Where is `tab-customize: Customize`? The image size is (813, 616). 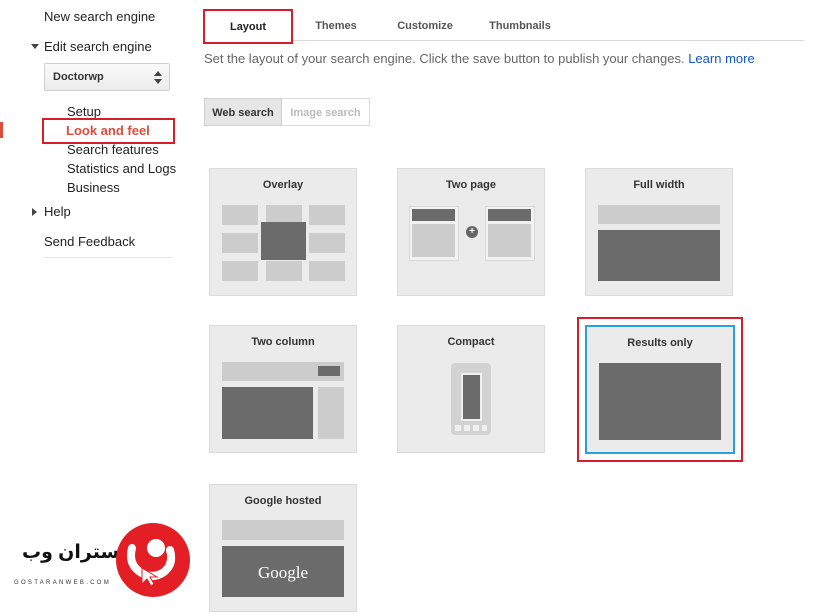
tab-customize: Customize is located at coordinates (425, 25).